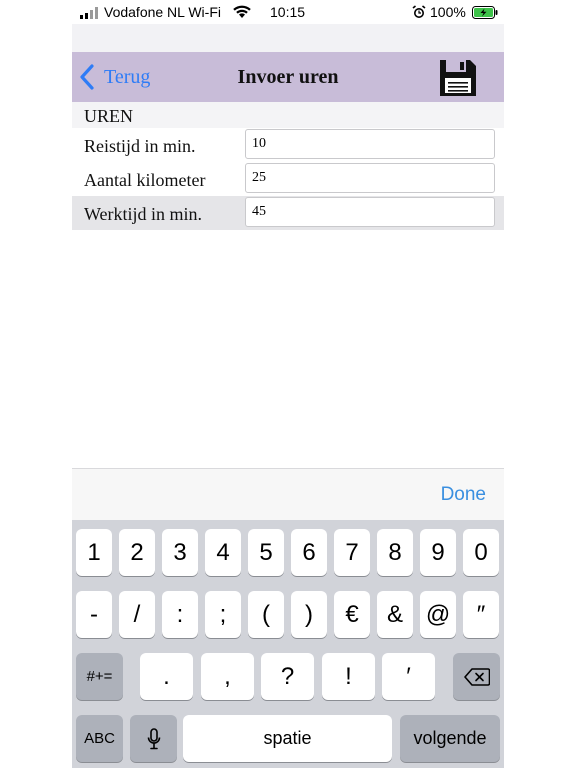  Describe the element at coordinates (137, 552) in the screenshot. I see `key-2: 2` at that location.